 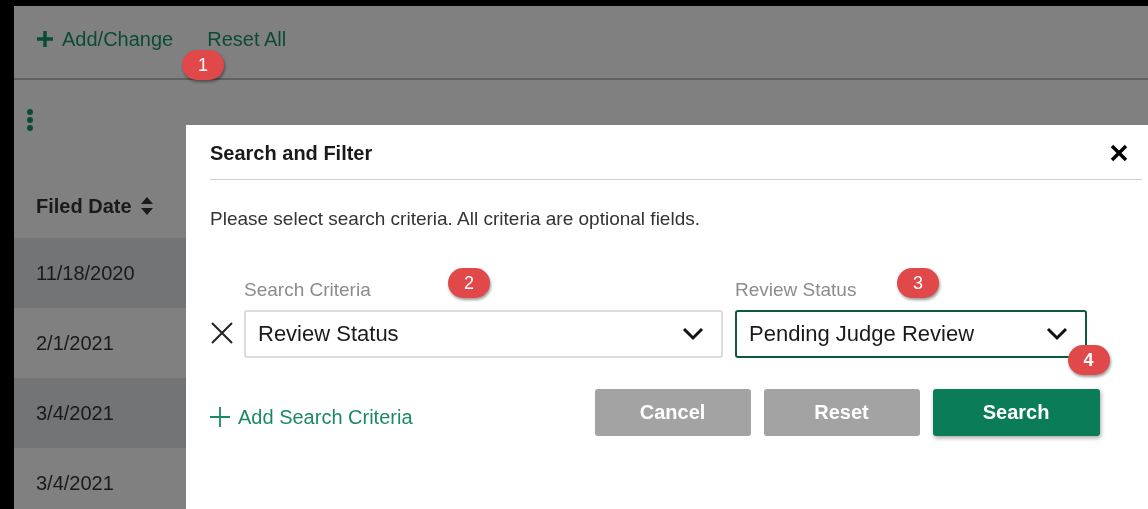 I want to click on field-label: Review Status, so click(x=796, y=289).